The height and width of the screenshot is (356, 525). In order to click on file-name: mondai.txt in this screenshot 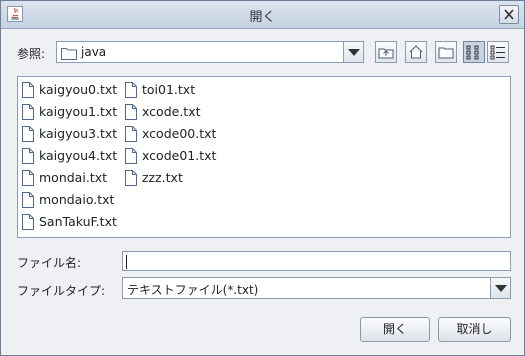, I will do `click(73, 177)`.